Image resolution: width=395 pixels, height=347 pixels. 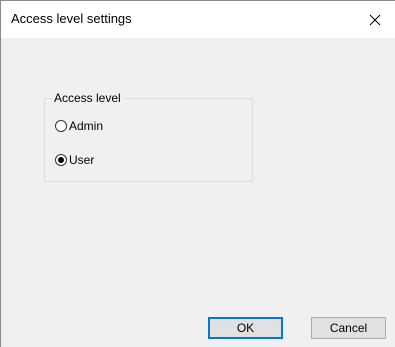 I want to click on close-x-icon, so click(x=375, y=19).